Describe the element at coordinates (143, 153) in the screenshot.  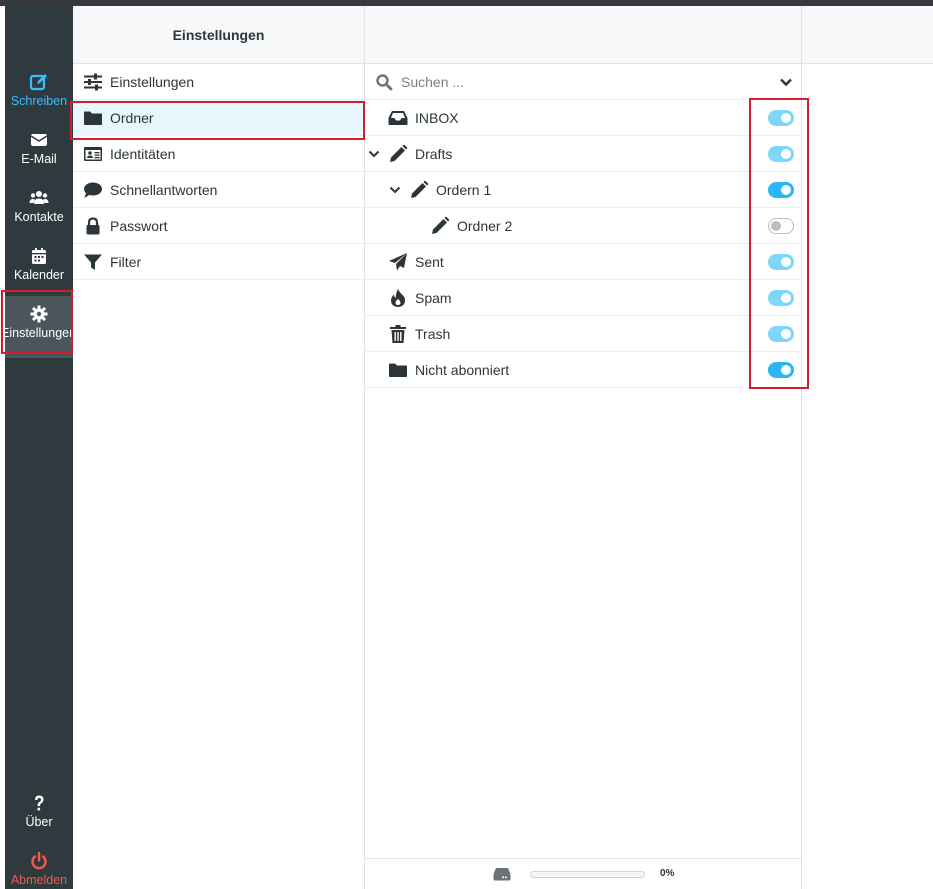
I see `settings-item-label: Identitäten` at that location.